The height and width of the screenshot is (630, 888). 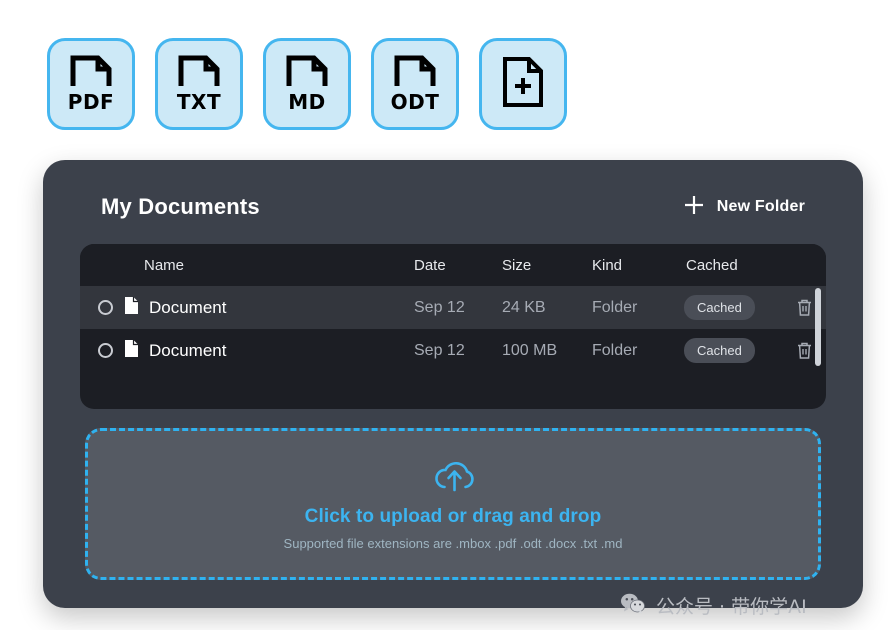 What do you see at coordinates (818, 327) in the screenshot?
I see `table-scrollbar` at bounding box center [818, 327].